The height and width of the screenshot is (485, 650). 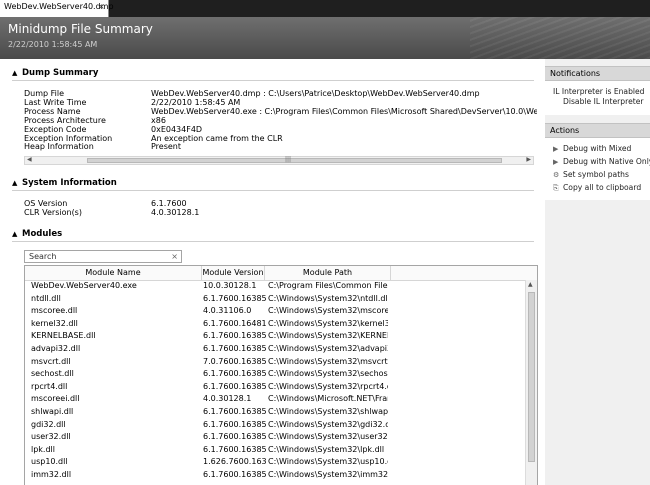 I want to click on module-version-cell: 1.626.7600.16385, so click(x=234, y=462).